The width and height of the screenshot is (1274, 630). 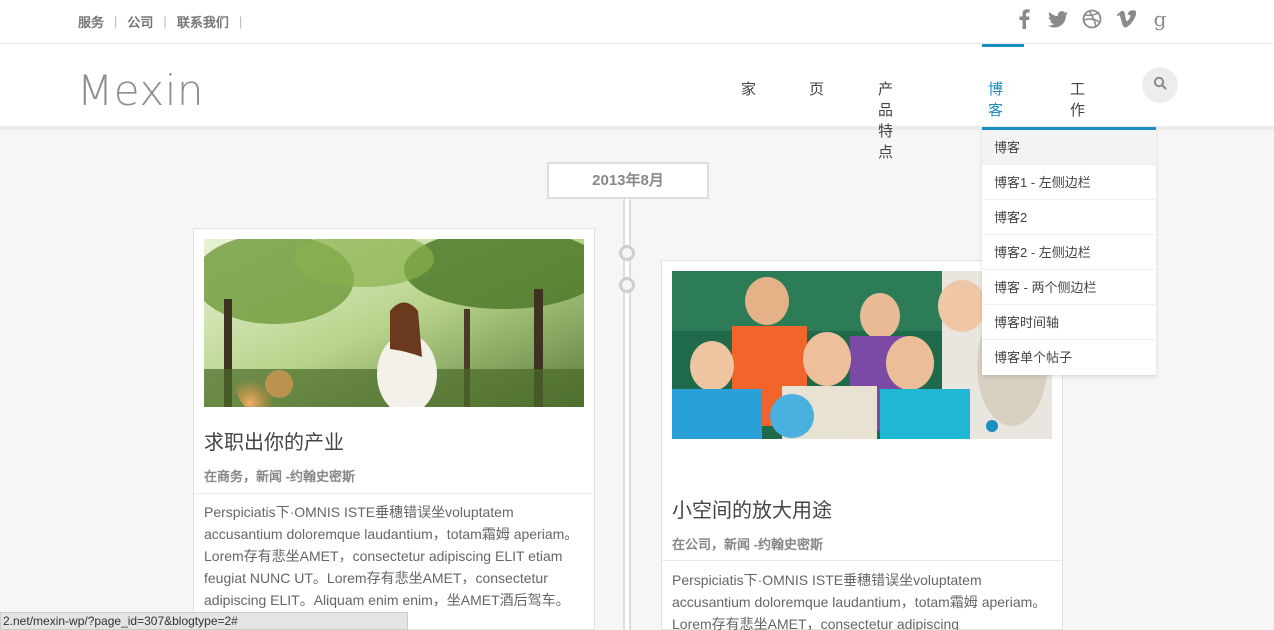 I want to click on search-icon, so click(x=1160, y=85).